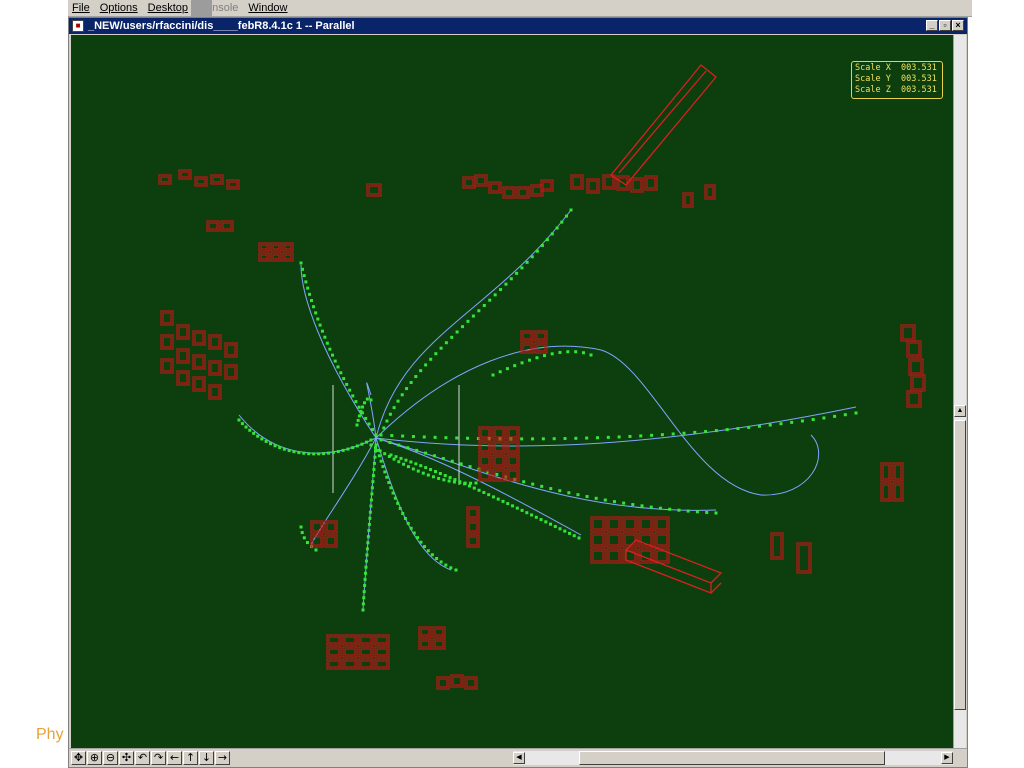  Describe the element at coordinates (959, 399) in the screenshot. I see `vertical-scrollbar: ▲ ▼` at that location.